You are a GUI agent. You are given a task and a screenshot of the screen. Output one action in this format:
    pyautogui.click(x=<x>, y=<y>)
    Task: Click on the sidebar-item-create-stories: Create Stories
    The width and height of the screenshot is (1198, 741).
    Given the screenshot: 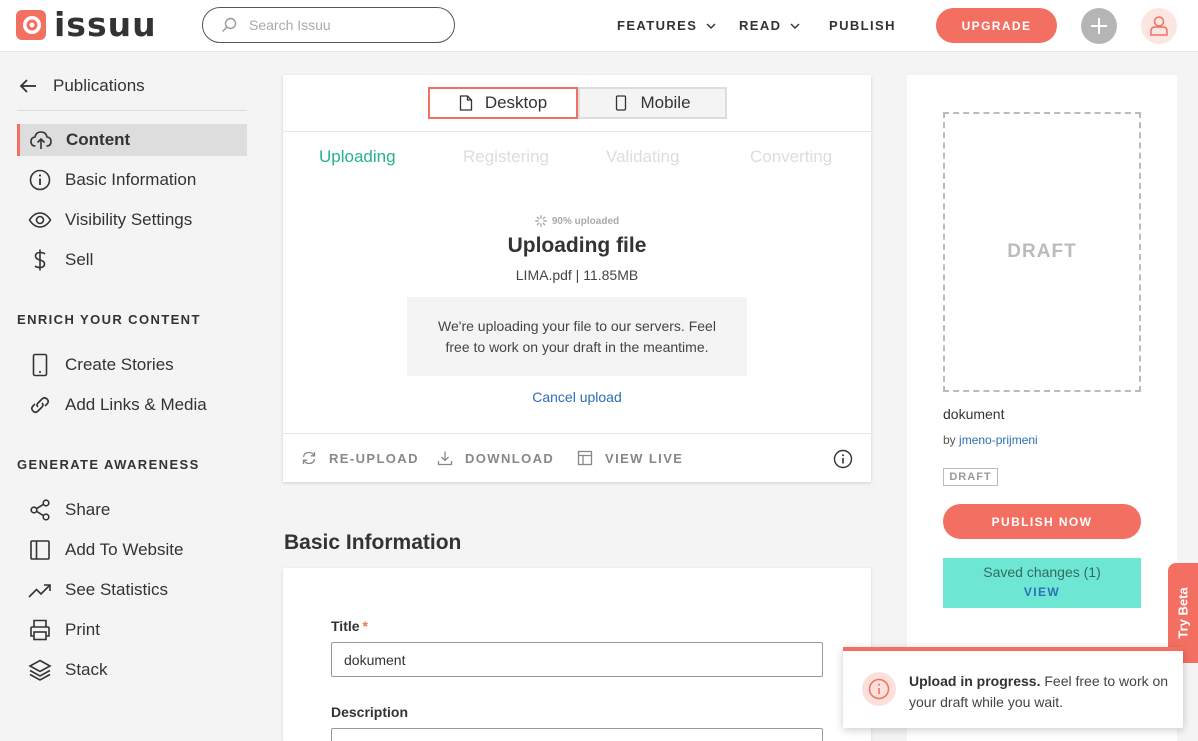 What is the action you would take?
    pyautogui.click(x=132, y=365)
    